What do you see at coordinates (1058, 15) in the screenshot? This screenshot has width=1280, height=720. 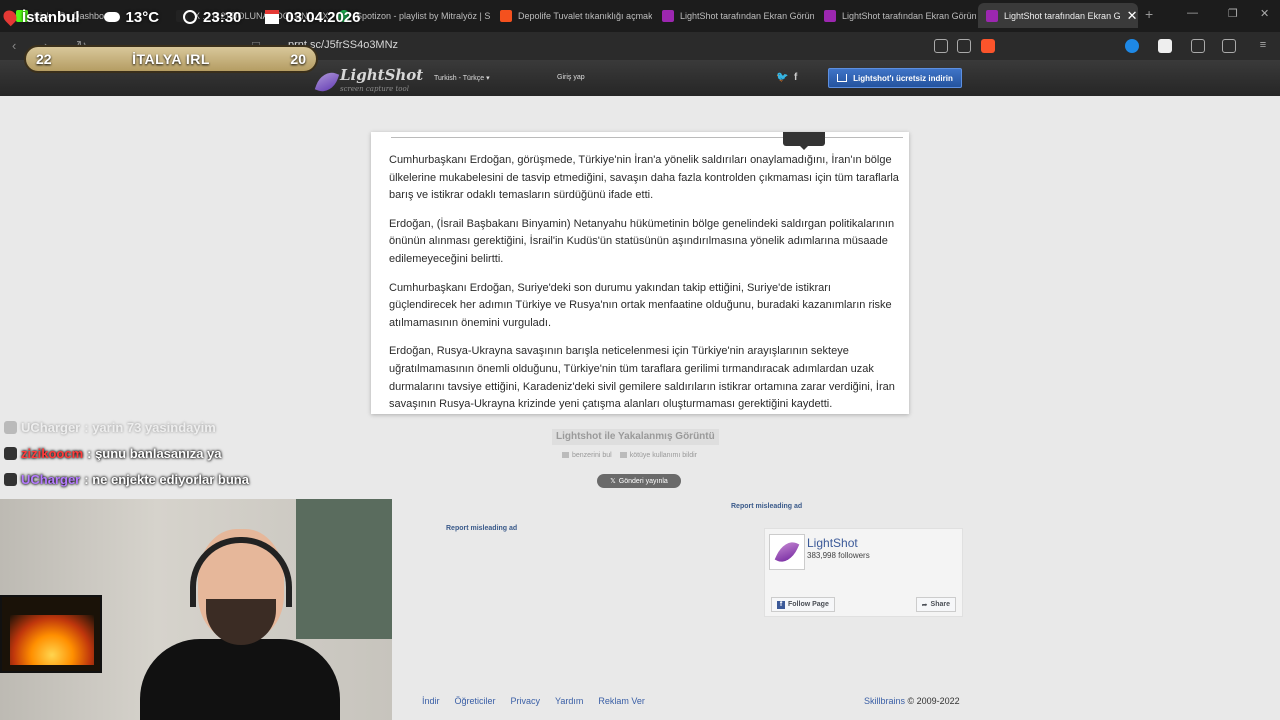 I see `tab-lightshot-active: LightShot tarafından Ekran G ✕` at bounding box center [1058, 15].